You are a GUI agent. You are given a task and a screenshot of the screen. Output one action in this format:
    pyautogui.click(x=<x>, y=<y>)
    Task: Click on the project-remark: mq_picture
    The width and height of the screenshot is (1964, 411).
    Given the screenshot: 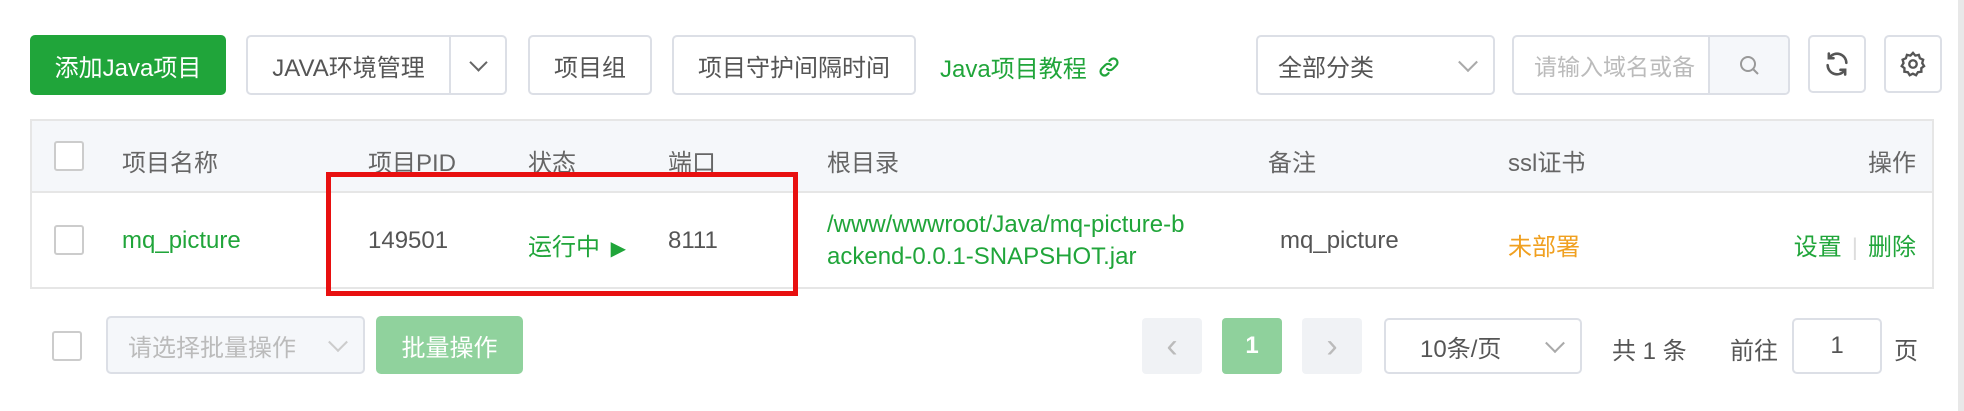 What is the action you would take?
    pyautogui.click(x=1339, y=241)
    